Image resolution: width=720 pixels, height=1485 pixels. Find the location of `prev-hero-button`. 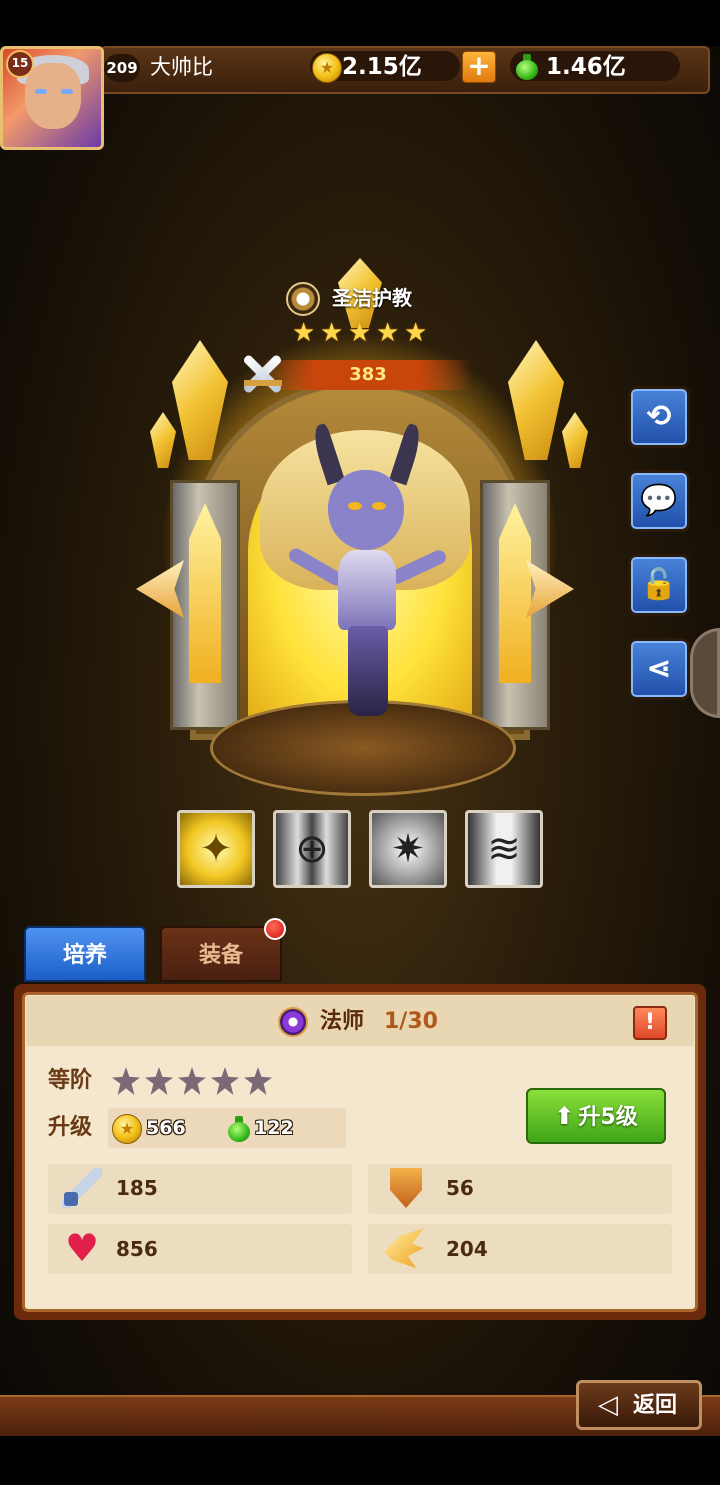

prev-hero-button is located at coordinates (160, 589).